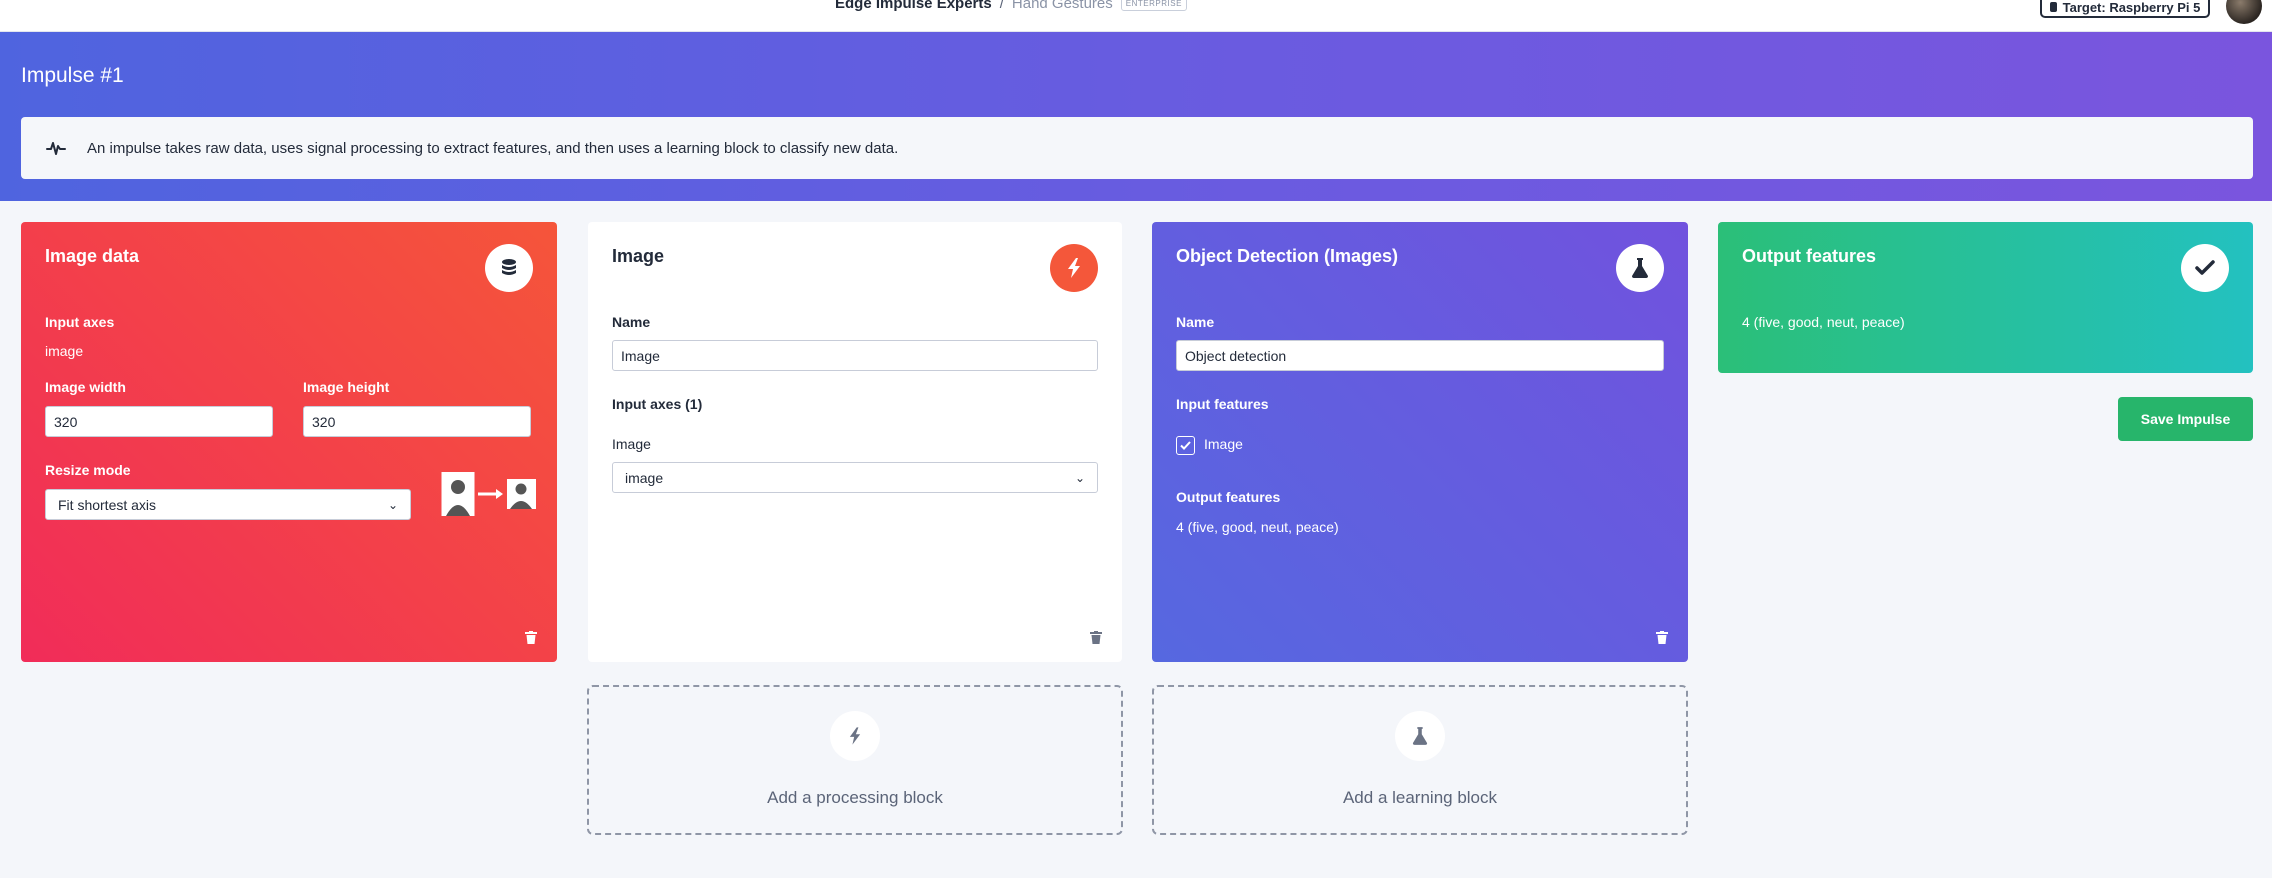 The height and width of the screenshot is (878, 2272). I want to click on image-width-label: Image width, so click(85, 387).